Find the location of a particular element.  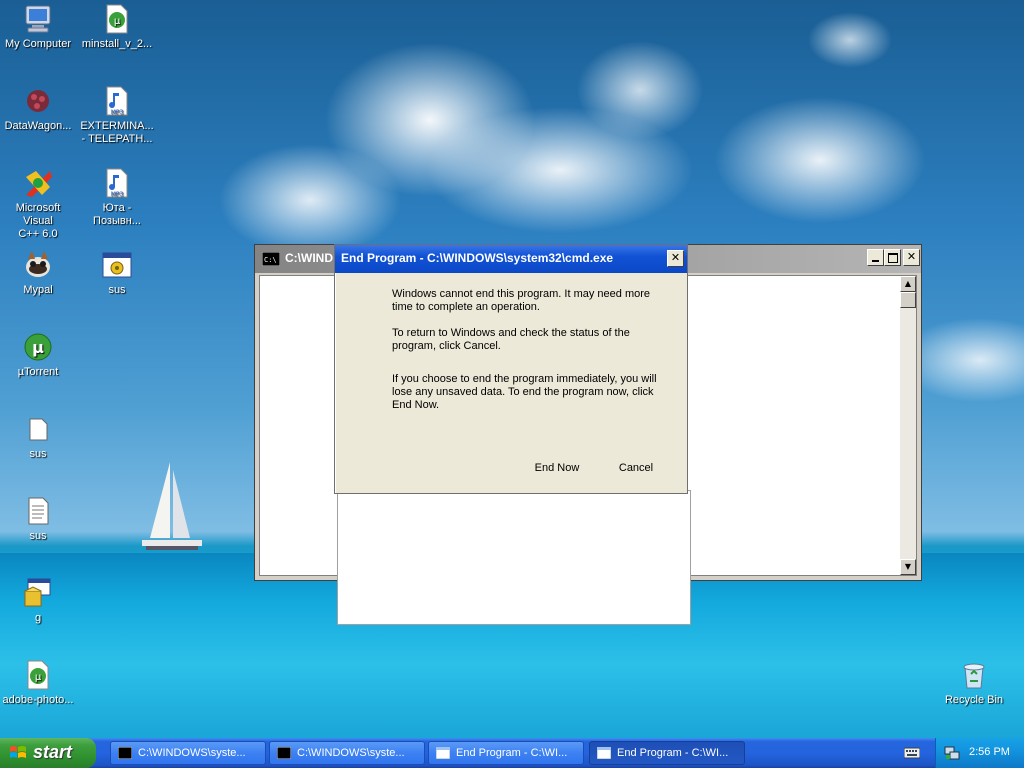

recycle-bin-icon is located at coordinates (974, 676).